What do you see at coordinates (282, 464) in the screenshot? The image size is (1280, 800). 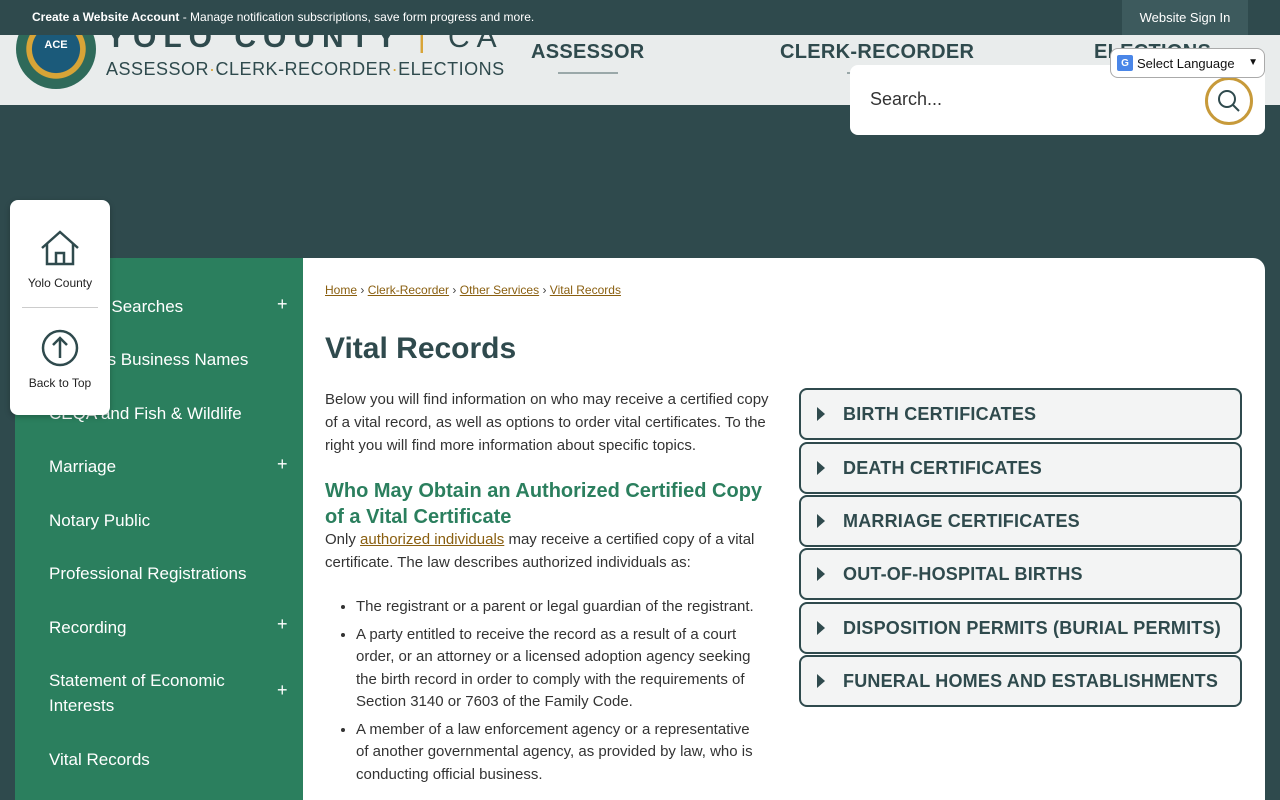 I see `expand-marriage-icon: +` at bounding box center [282, 464].